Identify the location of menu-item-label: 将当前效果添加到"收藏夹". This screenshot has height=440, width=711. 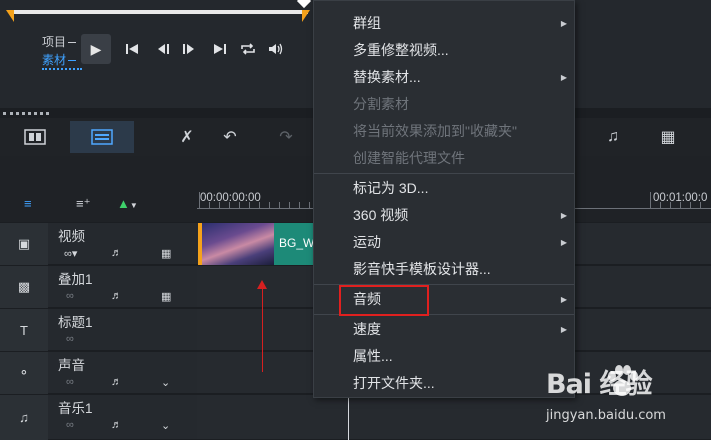
(435, 131).